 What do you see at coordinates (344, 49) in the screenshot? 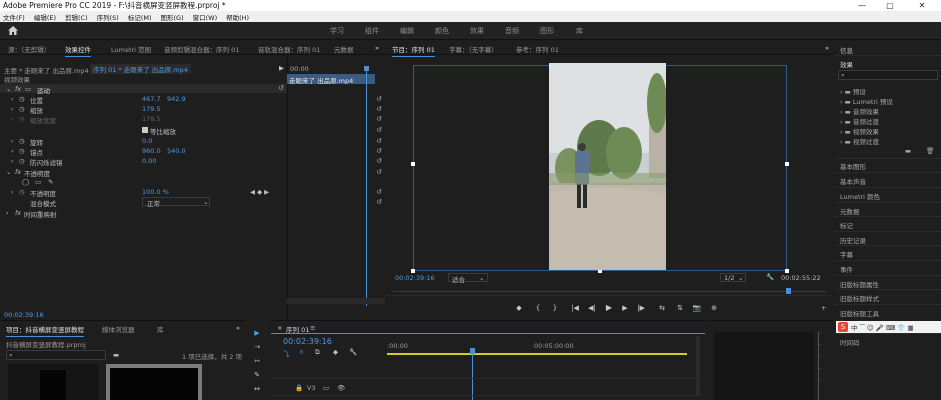
I see `tab-metadata: 元数据` at bounding box center [344, 49].